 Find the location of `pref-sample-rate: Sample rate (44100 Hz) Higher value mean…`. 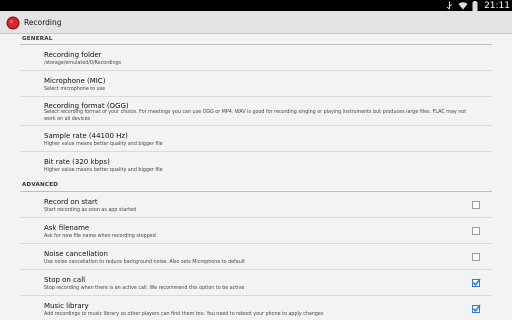

pref-sample-rate: Sample rate (44100 Hz) Higher value mean… is located at coordinates (256, 139).